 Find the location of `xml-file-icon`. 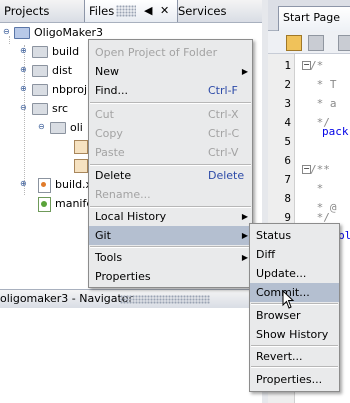

xml-file-icon is located at coordinates (44, 185).